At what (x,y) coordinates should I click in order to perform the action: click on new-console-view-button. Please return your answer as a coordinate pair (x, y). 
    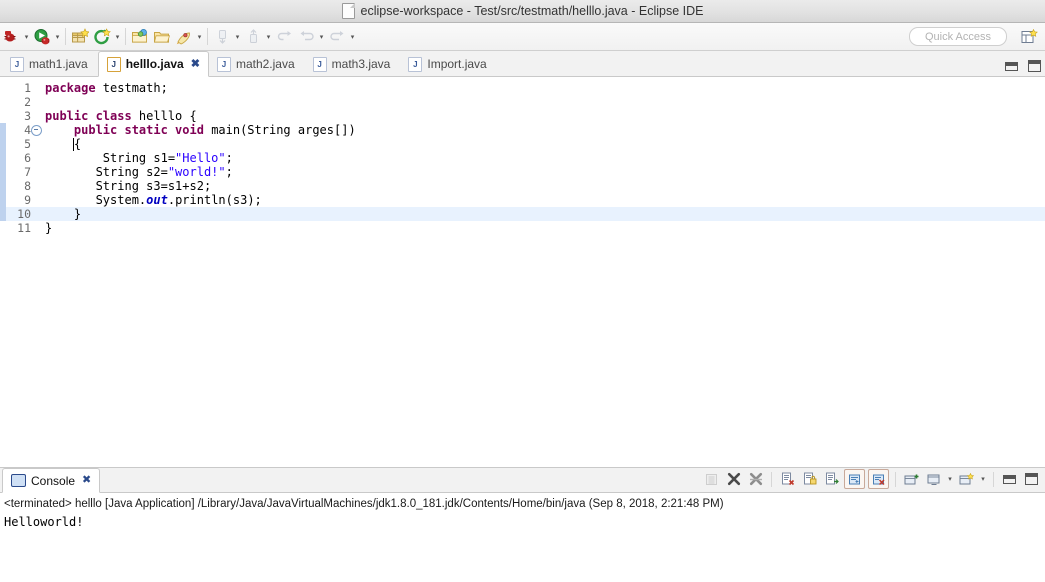
    Looking at the image, I should click on (966, 479).